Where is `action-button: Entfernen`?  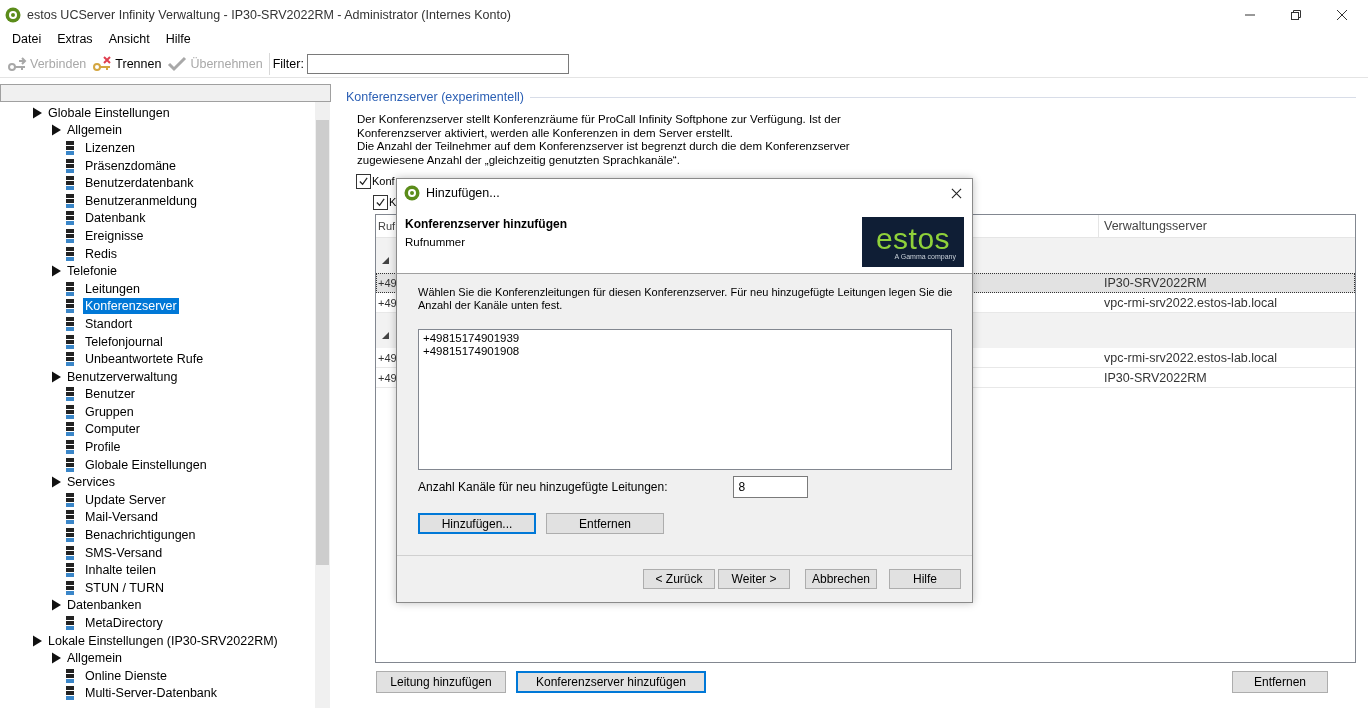
action-button: Entfernen is located at coordinates (1280, 682).